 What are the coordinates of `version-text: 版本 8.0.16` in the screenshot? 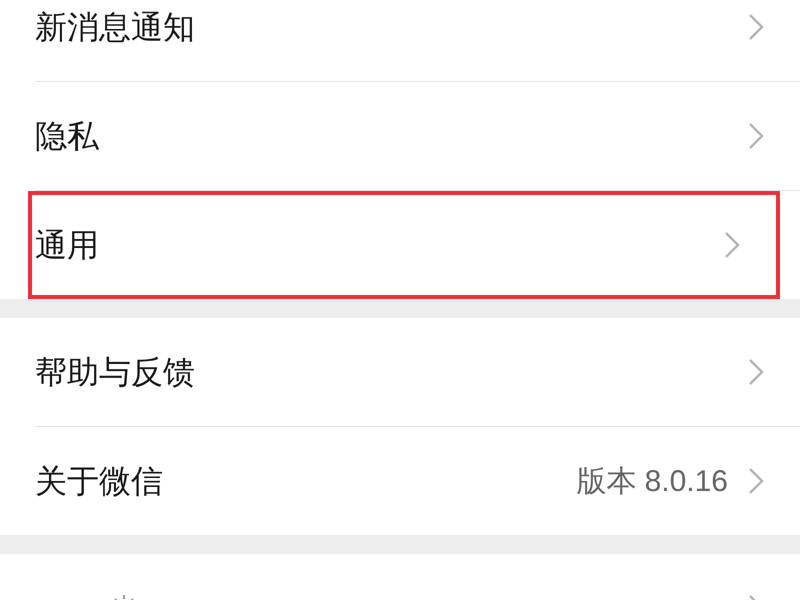 It's located at (652, 482).